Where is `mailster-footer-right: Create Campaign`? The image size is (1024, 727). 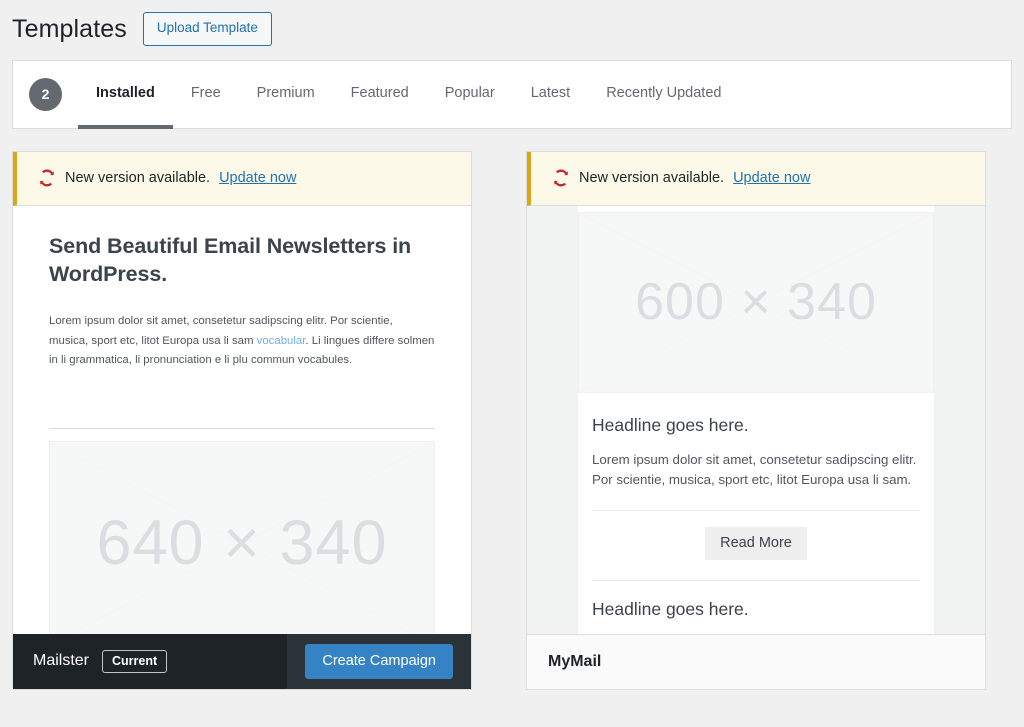
mailster-footer-right: Create Campaign is located at coordinates (379, 661).